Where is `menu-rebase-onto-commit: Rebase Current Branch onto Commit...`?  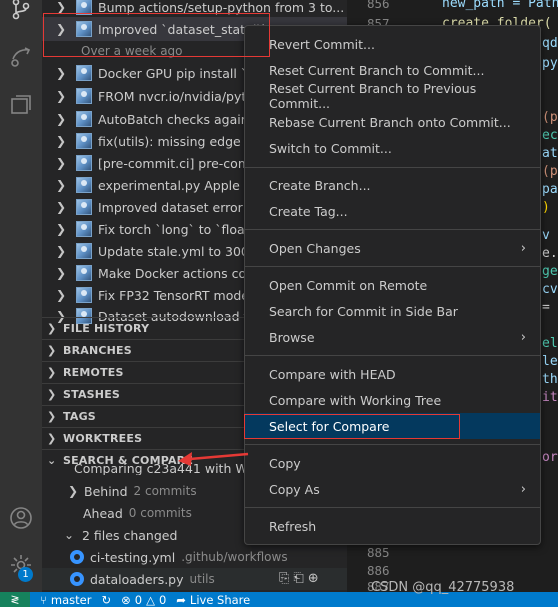
menu-rebase-onto-commit: Rebase Current Branch onto Commit... is located at coordinates (392, 122).